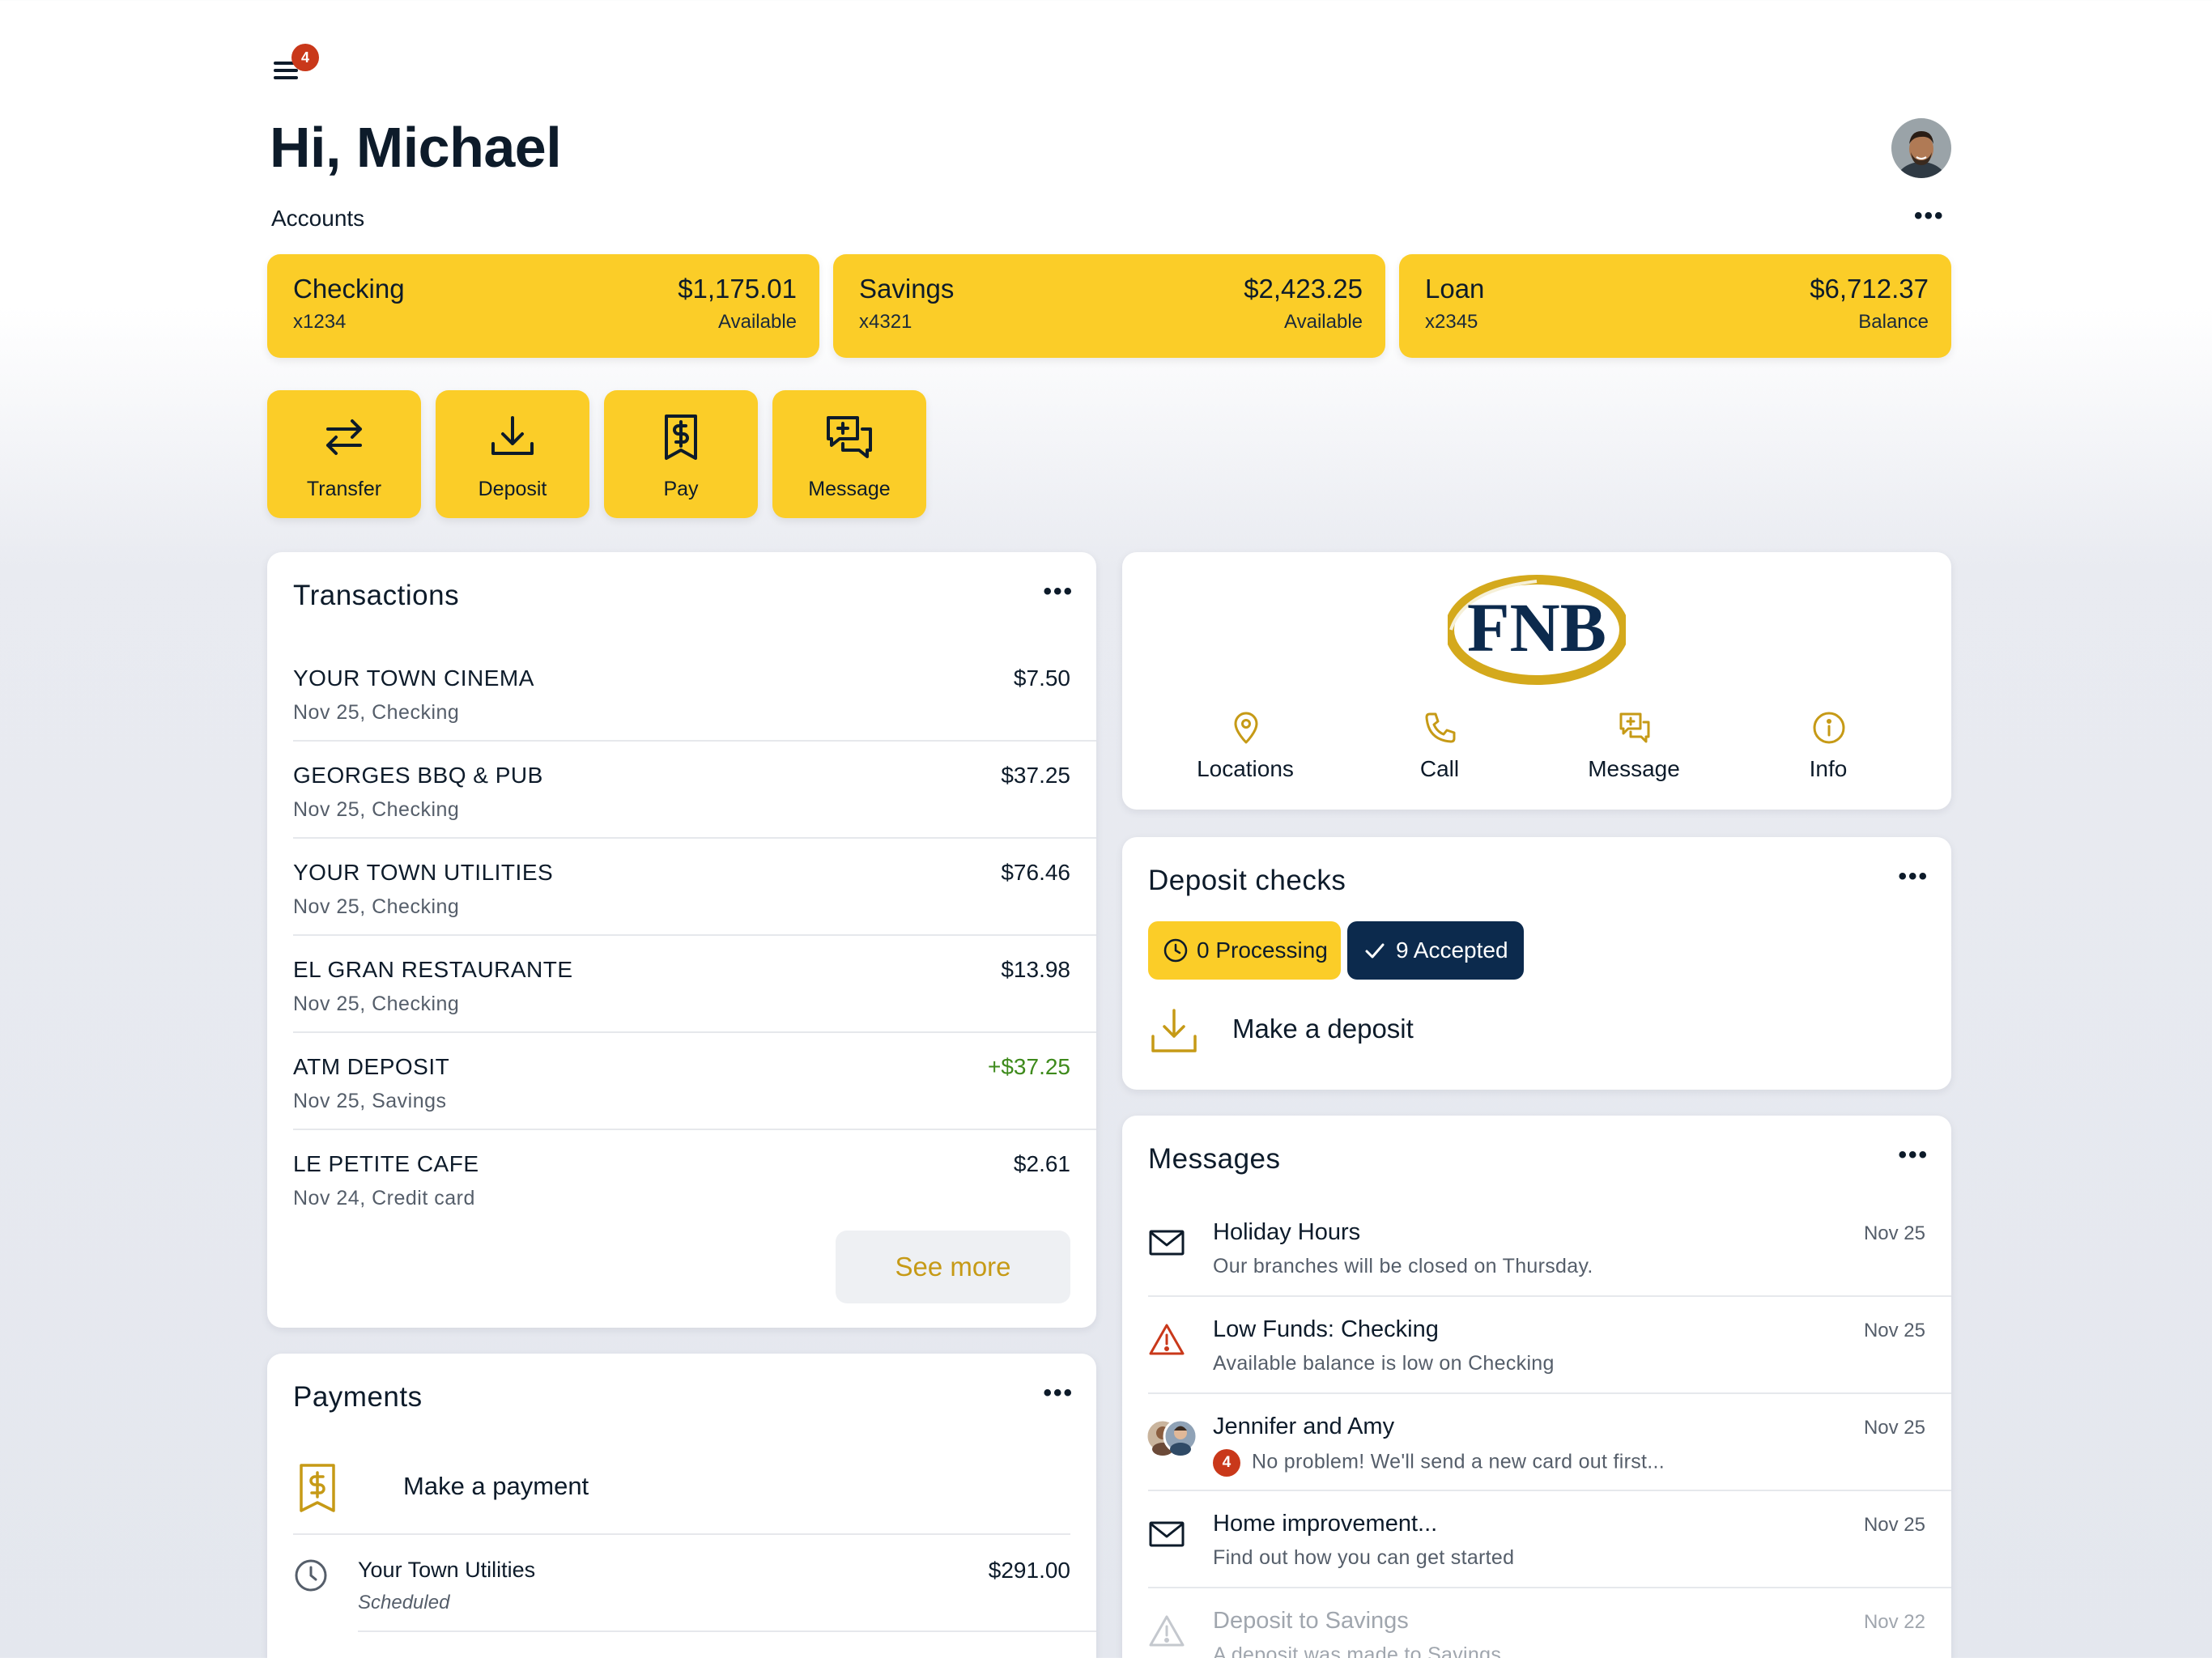  Describe the element at coordinates (1439, 768) in the screenshot. I see `call-label: Call` at that location.